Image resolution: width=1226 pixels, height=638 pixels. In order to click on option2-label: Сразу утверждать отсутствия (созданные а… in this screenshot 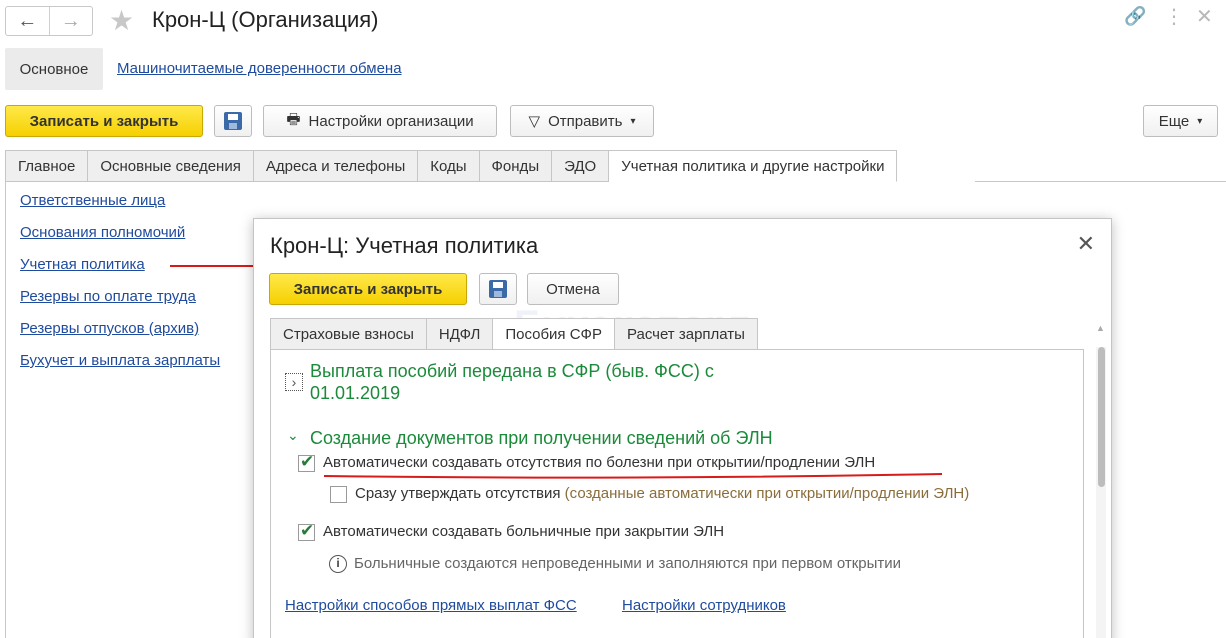, I will do `click(662, 493)`.